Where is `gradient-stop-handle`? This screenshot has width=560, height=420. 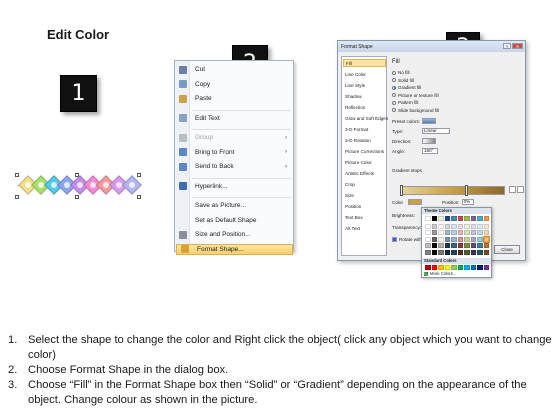
gradient-stop-handle is located at coordinates (401, 190).